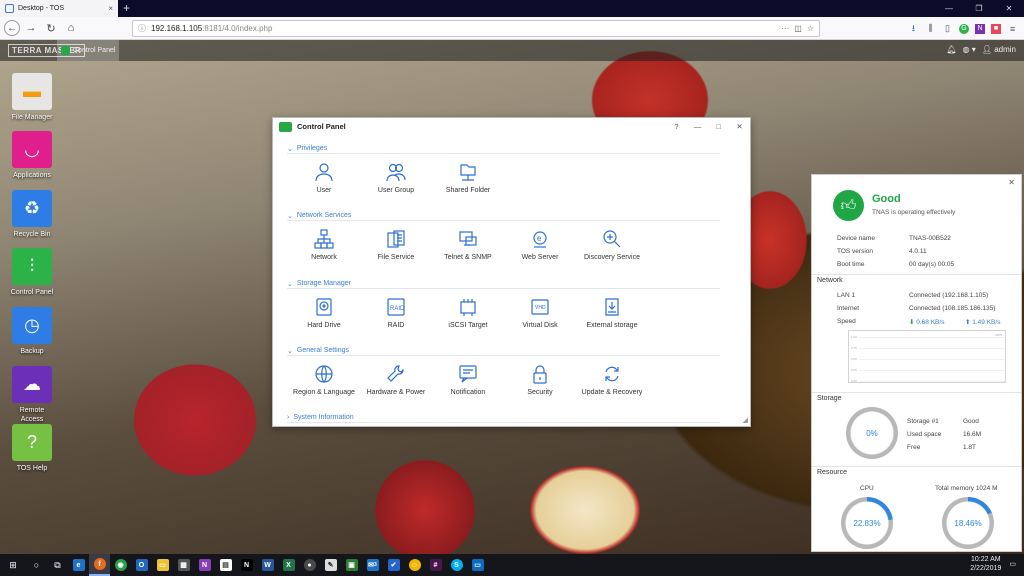 Image resolution: width=1024 pixels, height=576 pixels. Describe the element at coordinates (32, 448) in the screenshot. I see `desktop-icon-tos-help: ? TOS Help` at that location.